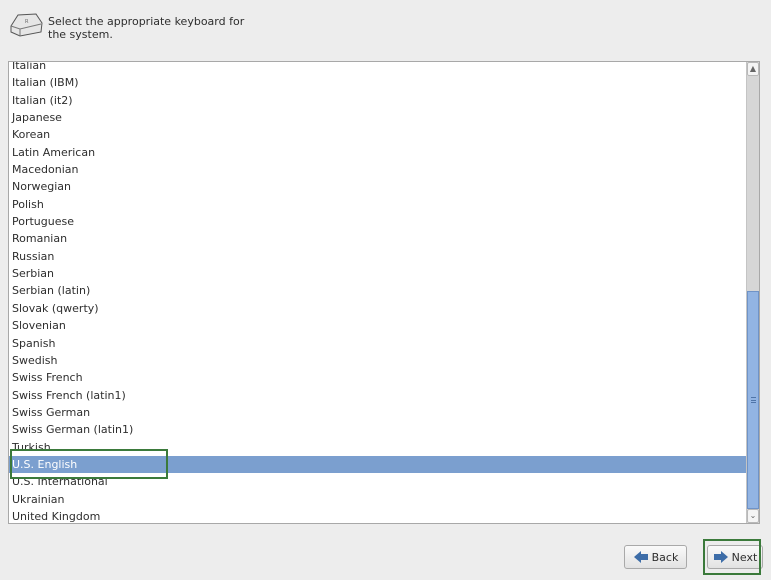  Describe the element at coordinates (377, 515) in the screenshot. I see `list-item: United Kingdom` at that location.